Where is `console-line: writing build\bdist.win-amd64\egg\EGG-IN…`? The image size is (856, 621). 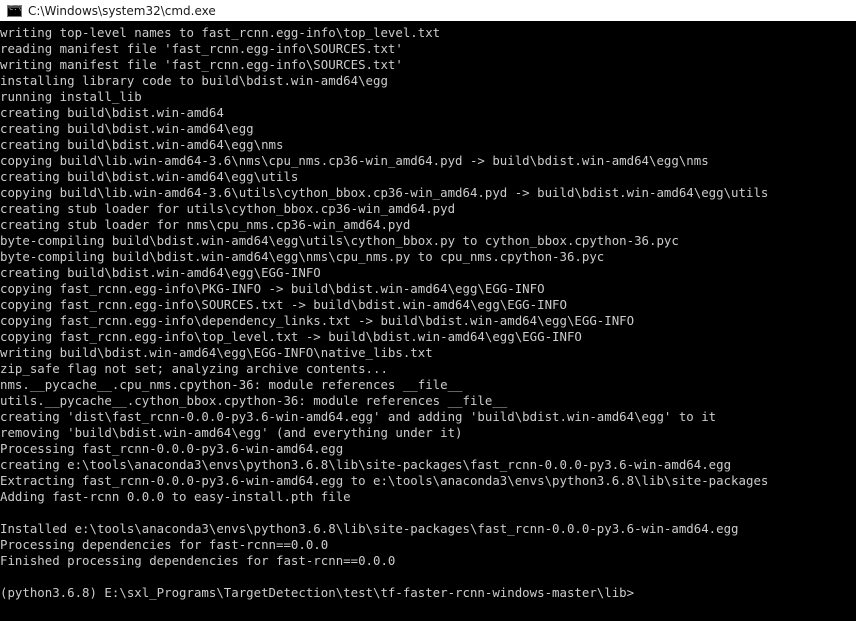 console-line: writing build\bdist.win-amd64\egg\EGG-IN… is located at coordinates (216, 352).